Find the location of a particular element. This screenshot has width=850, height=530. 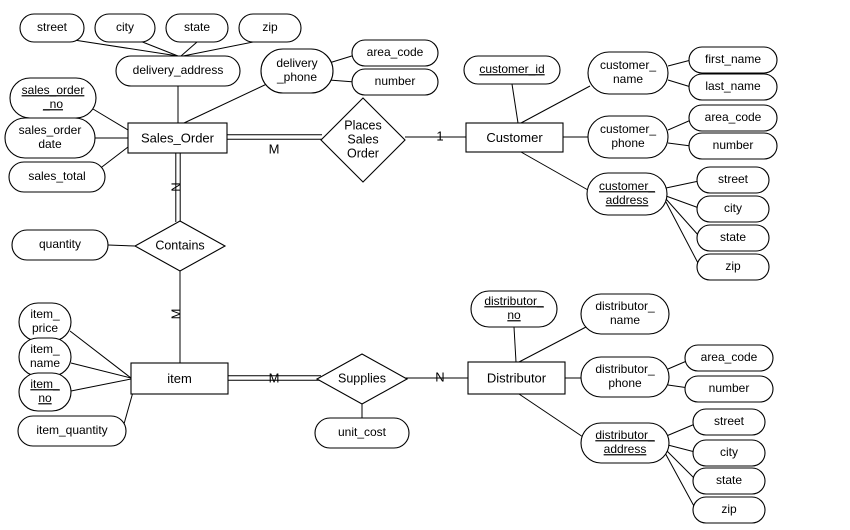

attribute-customer_id: customer_id is located at coordinates (512, 70).